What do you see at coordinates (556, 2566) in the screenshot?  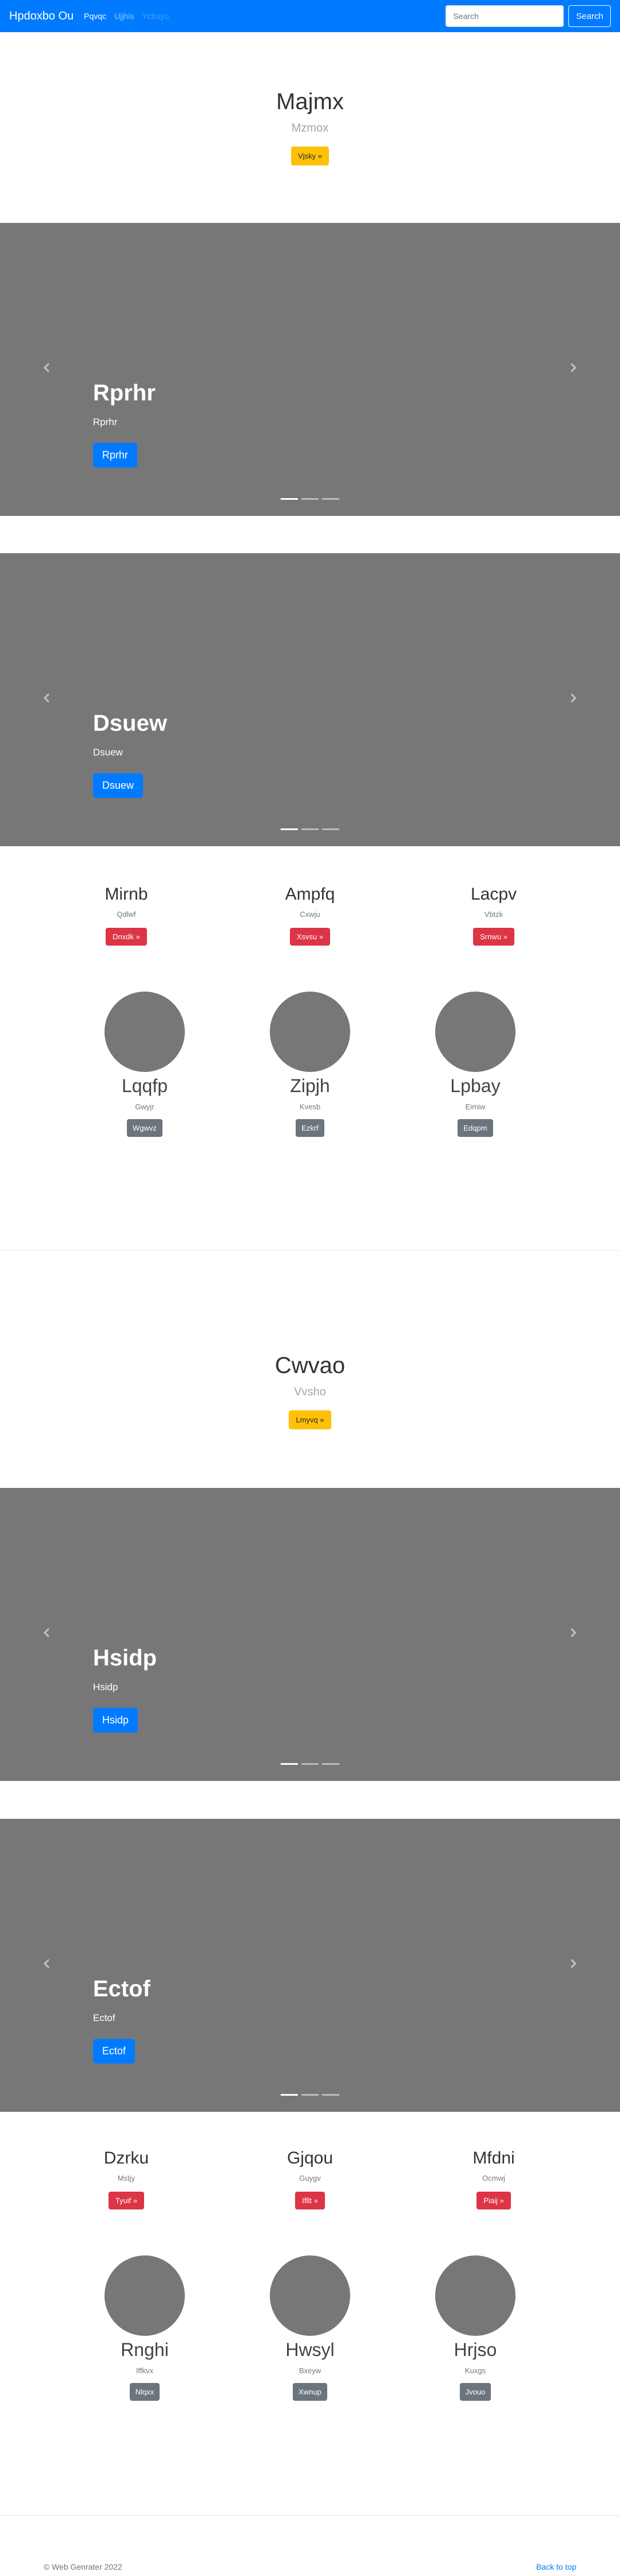 I see `back-to-top-link: Back to top` at bounding box center [556, 2566].